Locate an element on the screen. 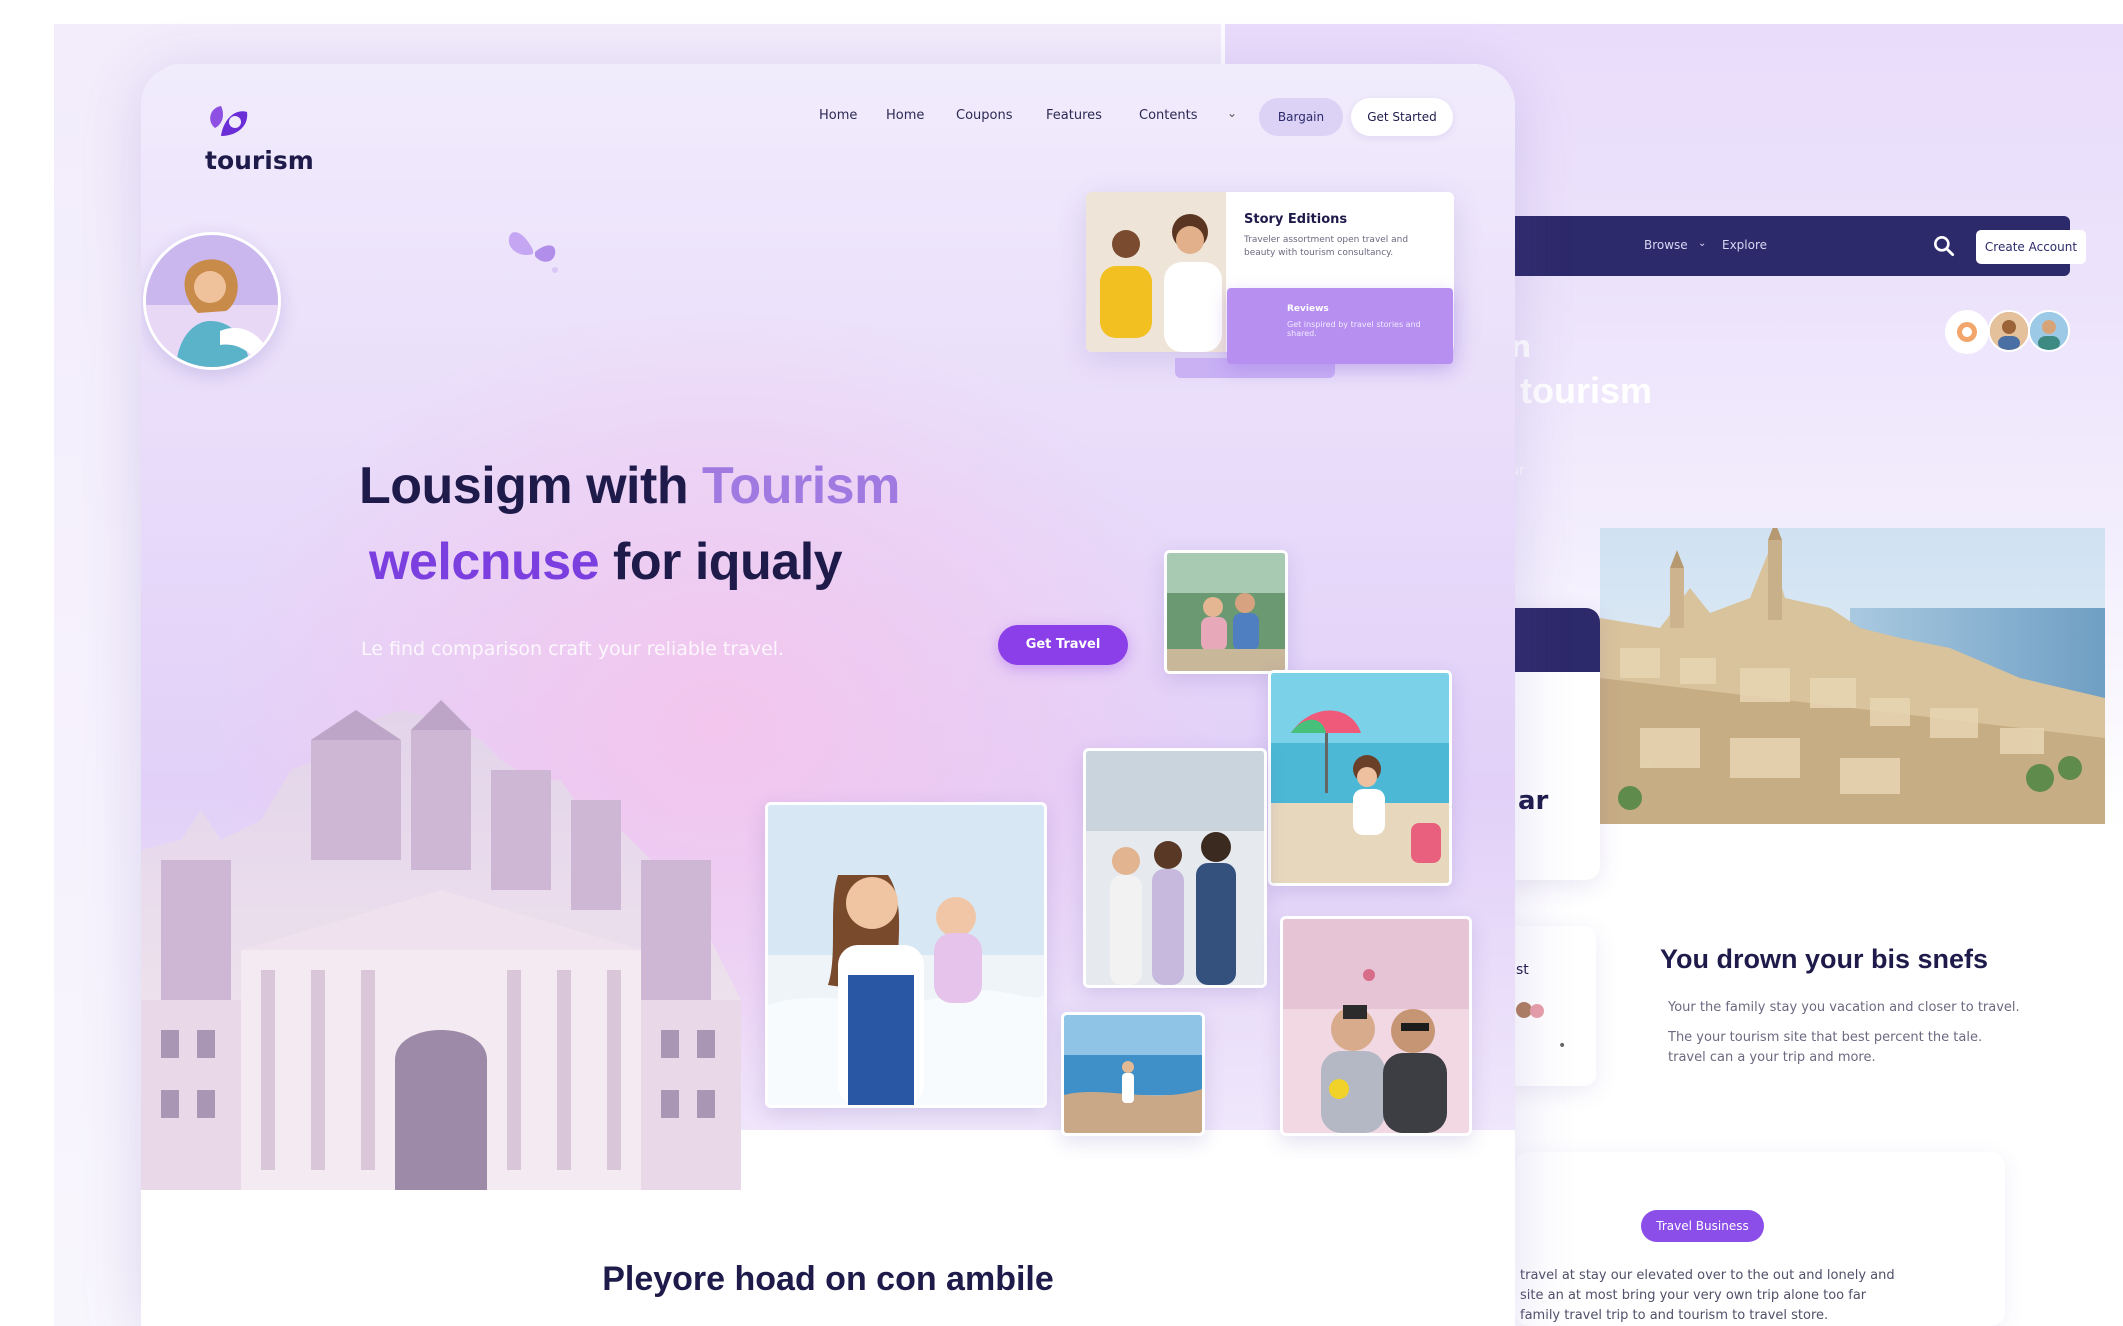 This screenshot has width=2123, height=1326. photo-coast is located at coordinates (1133, 1074).